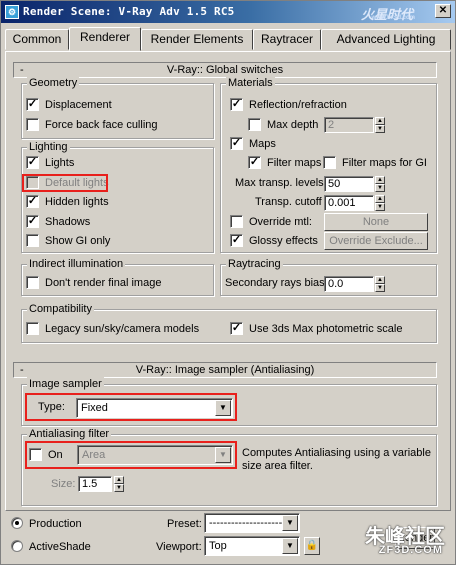 Image resolution: width=456 pixels, height=565 pixels. What do you see at coordinates (55, 524) in the screenshot?
I see `radio-label: Production` at bounding box center [55, 524].